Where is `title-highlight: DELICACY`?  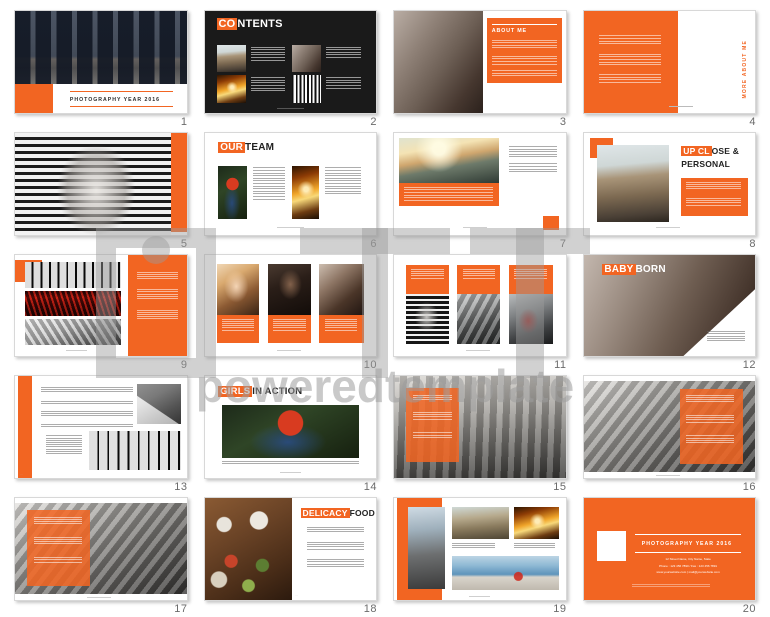 title-highlight: DELICACY is located at coordinates (325, 513).